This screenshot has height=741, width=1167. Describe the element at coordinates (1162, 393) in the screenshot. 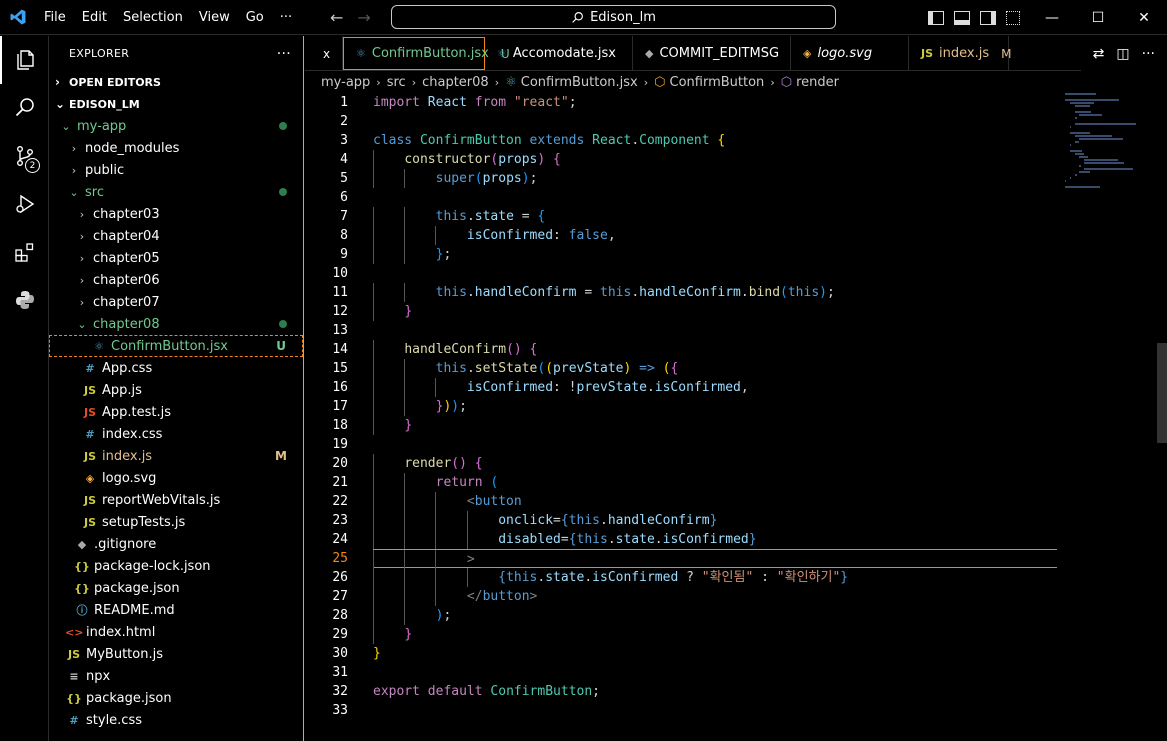

I see `scrollbar-thumb` at that location.